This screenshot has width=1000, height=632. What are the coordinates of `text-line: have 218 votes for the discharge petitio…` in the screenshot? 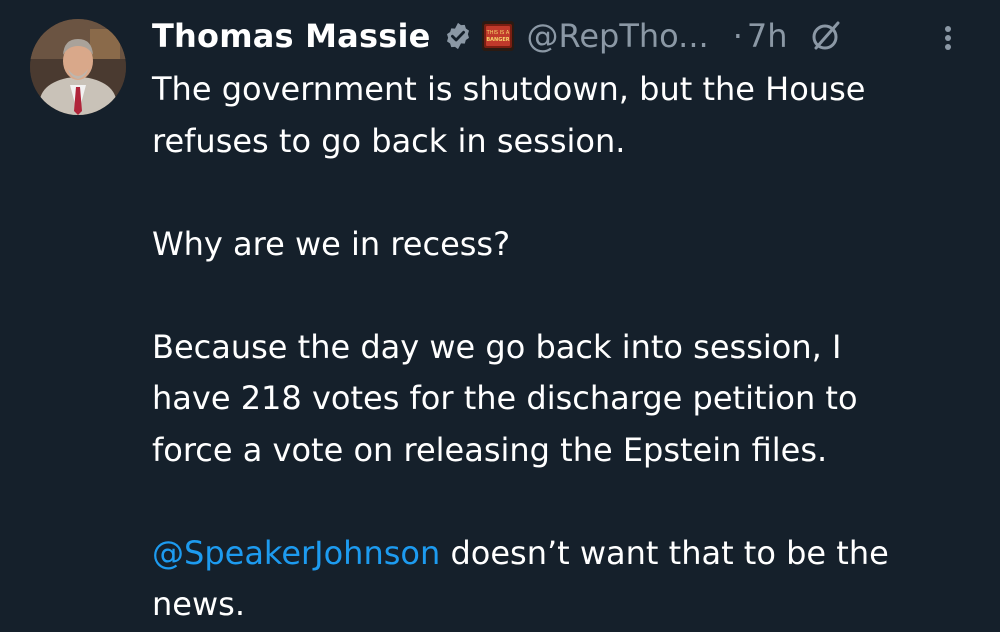 It's located at (505, 398).